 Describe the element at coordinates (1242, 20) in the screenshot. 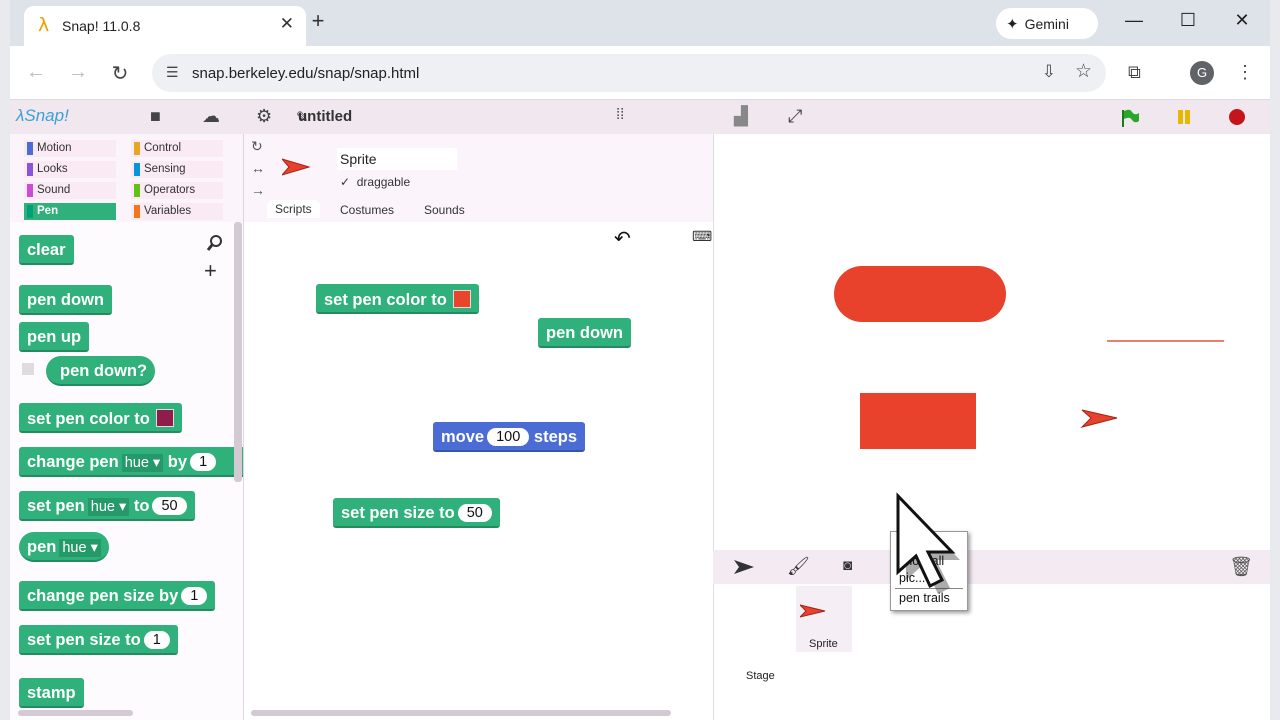

I see `close-window-button: ✕` at that location.